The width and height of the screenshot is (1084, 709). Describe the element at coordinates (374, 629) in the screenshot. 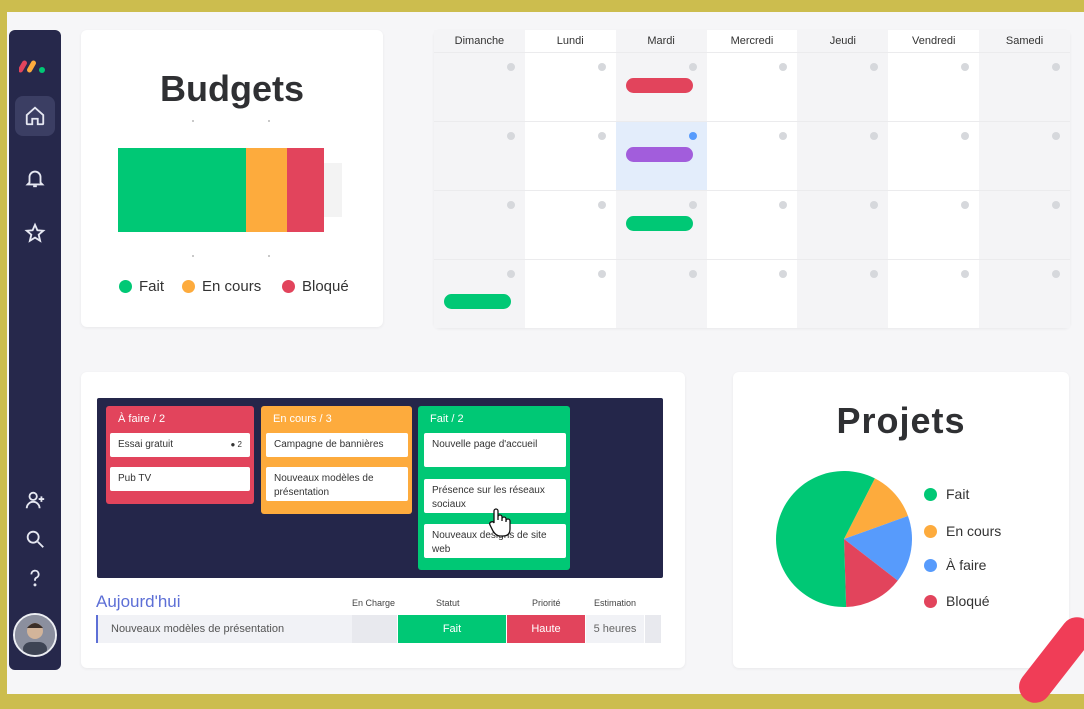

I see `owner-cell` at that location.